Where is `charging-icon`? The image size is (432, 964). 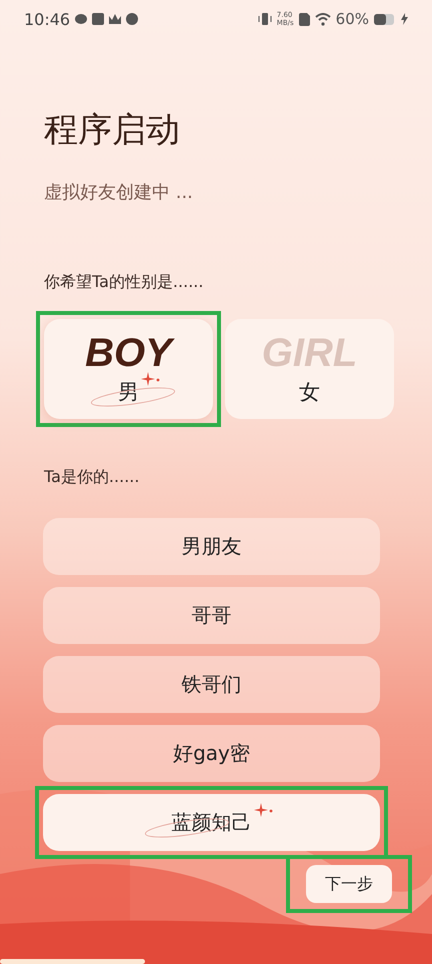 charging-icon is located at coordinates (404, 19).